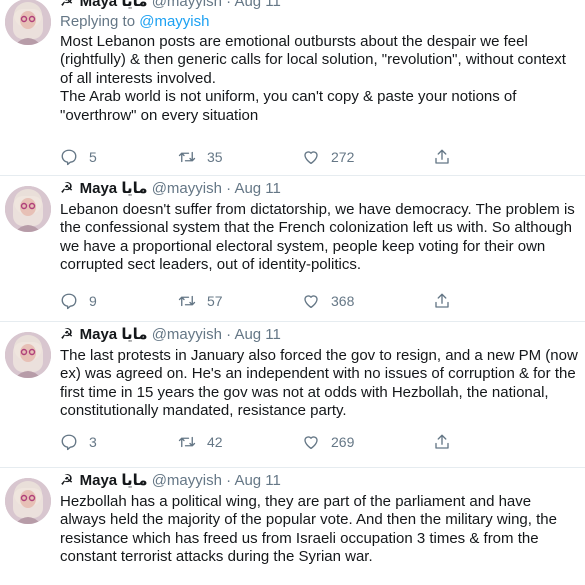 This screenshot has height=585, width=585. What do you see at coordinates (98, 21) in the screenshot?
I see `replying-to-label: Replying to` at bounding box center [98, 21].